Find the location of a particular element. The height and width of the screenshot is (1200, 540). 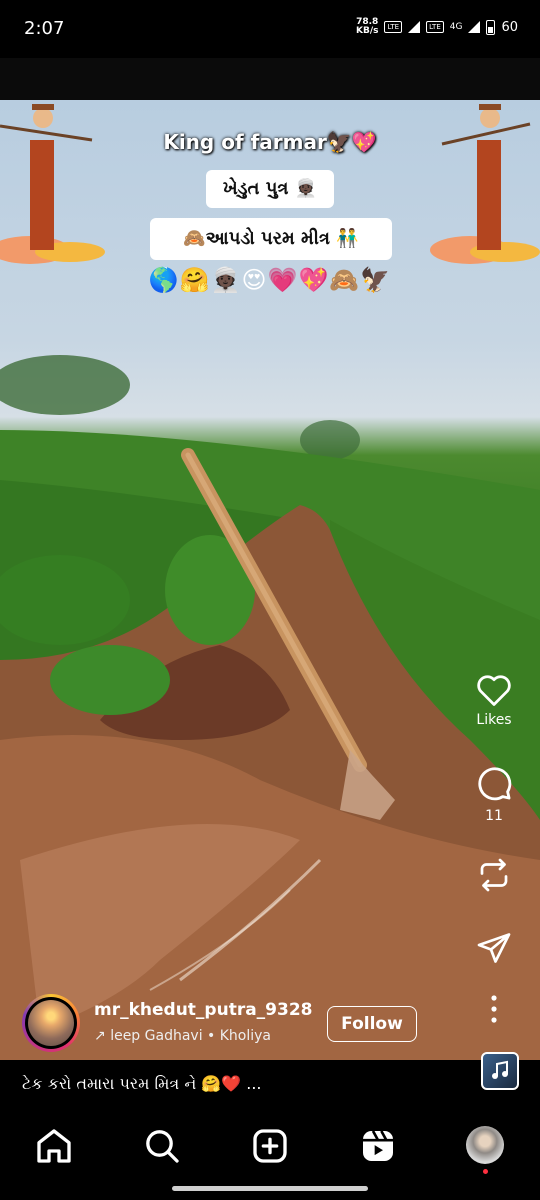

author-username: mr_khedut_putra_9328 is located at coordinates (203, 1010).